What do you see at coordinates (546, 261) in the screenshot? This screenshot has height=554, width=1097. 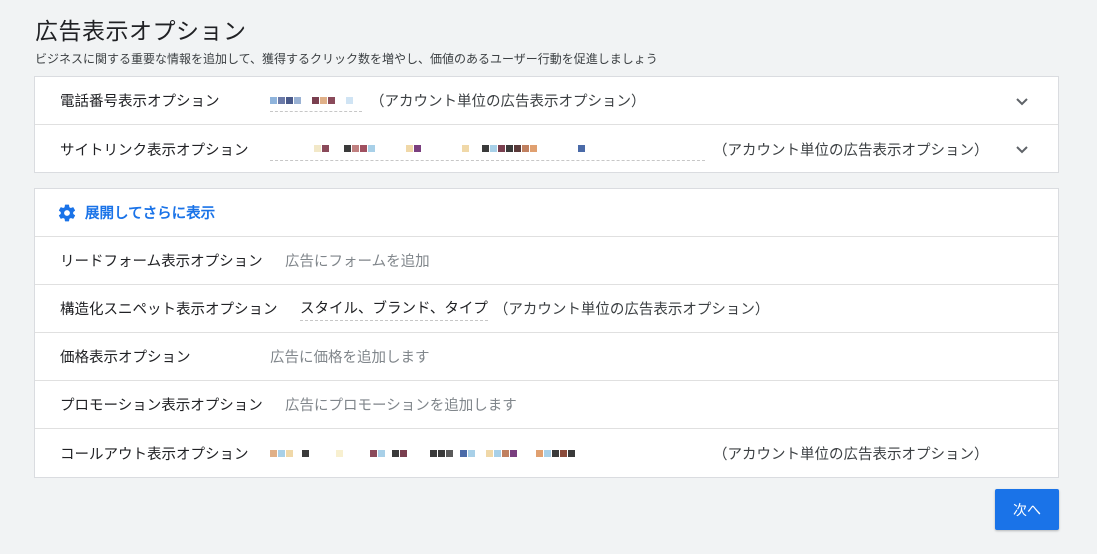 I see `lead-form-extension-row: リードフォーム表示オプション 広告にフォームを追加` at bounding box center [546, 261].